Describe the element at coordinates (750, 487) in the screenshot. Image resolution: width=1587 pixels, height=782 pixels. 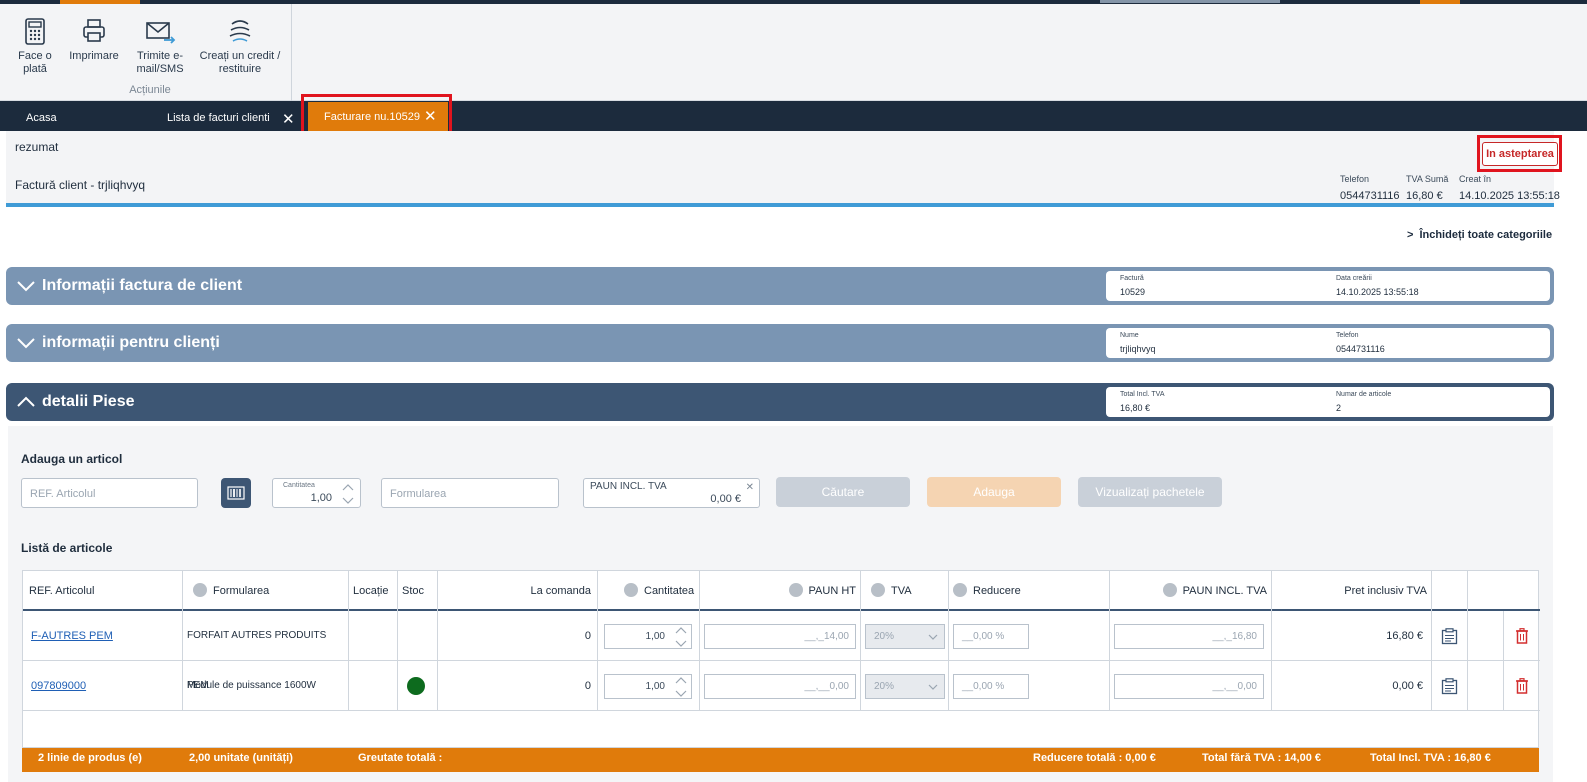
I see `clear-icon: ✕` at that location.